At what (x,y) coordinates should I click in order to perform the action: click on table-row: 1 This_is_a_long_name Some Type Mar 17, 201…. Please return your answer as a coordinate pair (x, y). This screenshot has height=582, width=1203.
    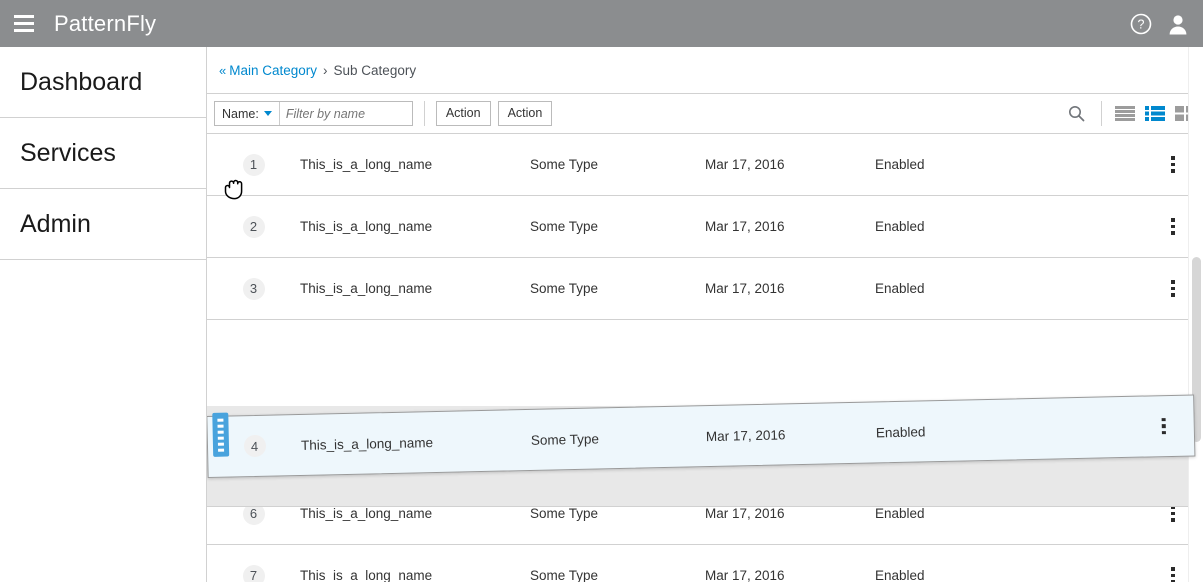
    Looking at the image, I should click on (705, 165).